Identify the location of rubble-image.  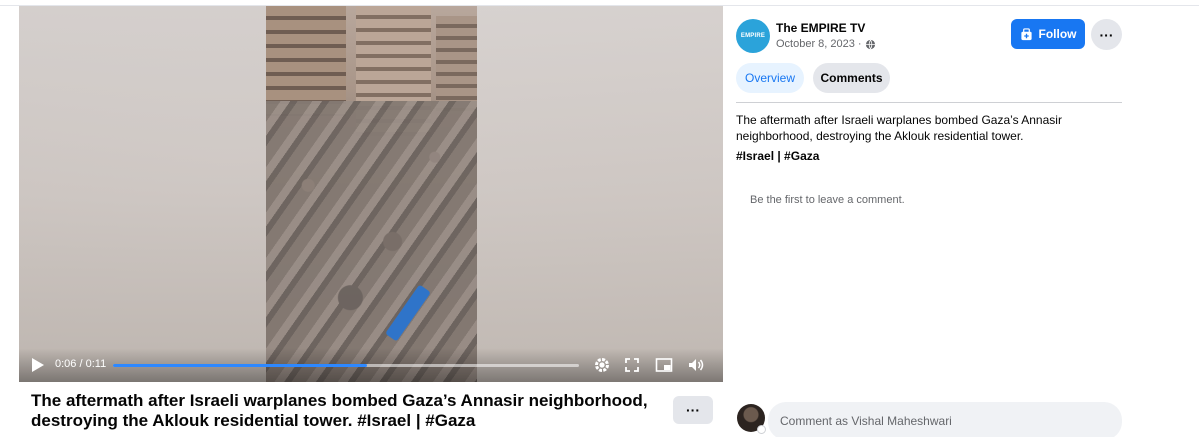
(371, 241).